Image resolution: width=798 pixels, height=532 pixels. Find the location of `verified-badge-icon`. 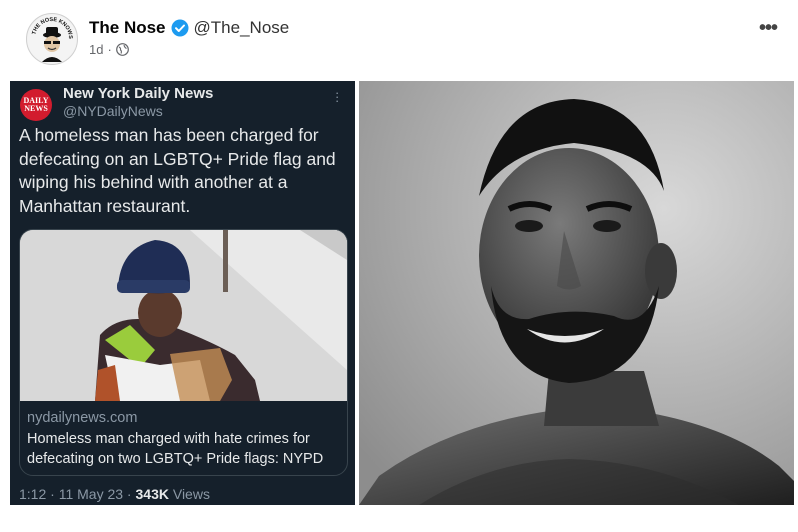

verified-badge-icon is located at coordinates (180, 28).